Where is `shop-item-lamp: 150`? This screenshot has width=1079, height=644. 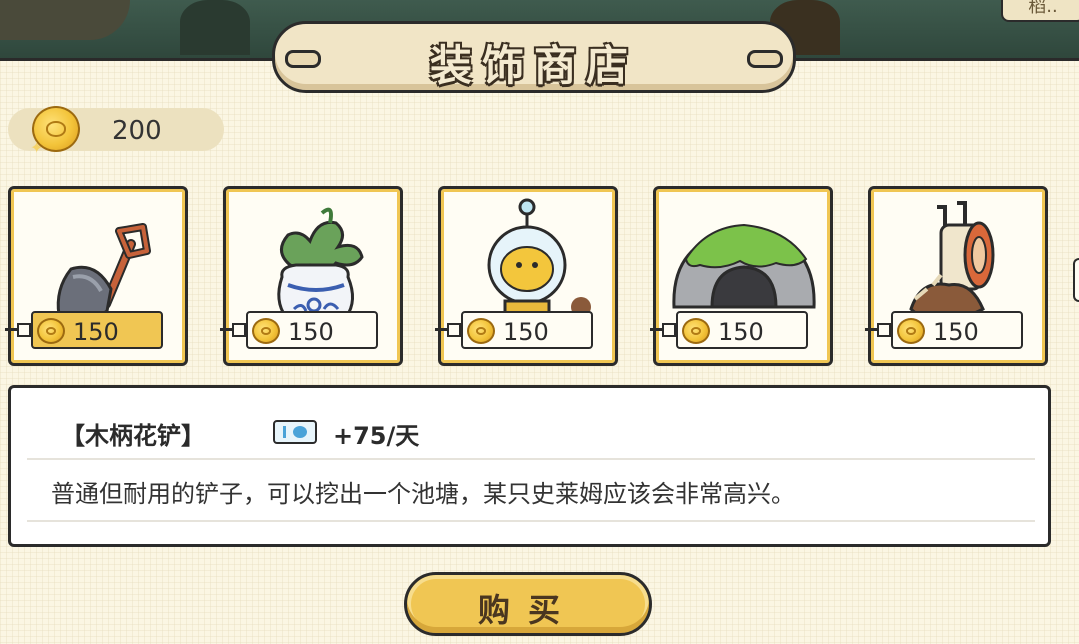 shop-item-lamp: 150 is located at coordinates (526, 276).